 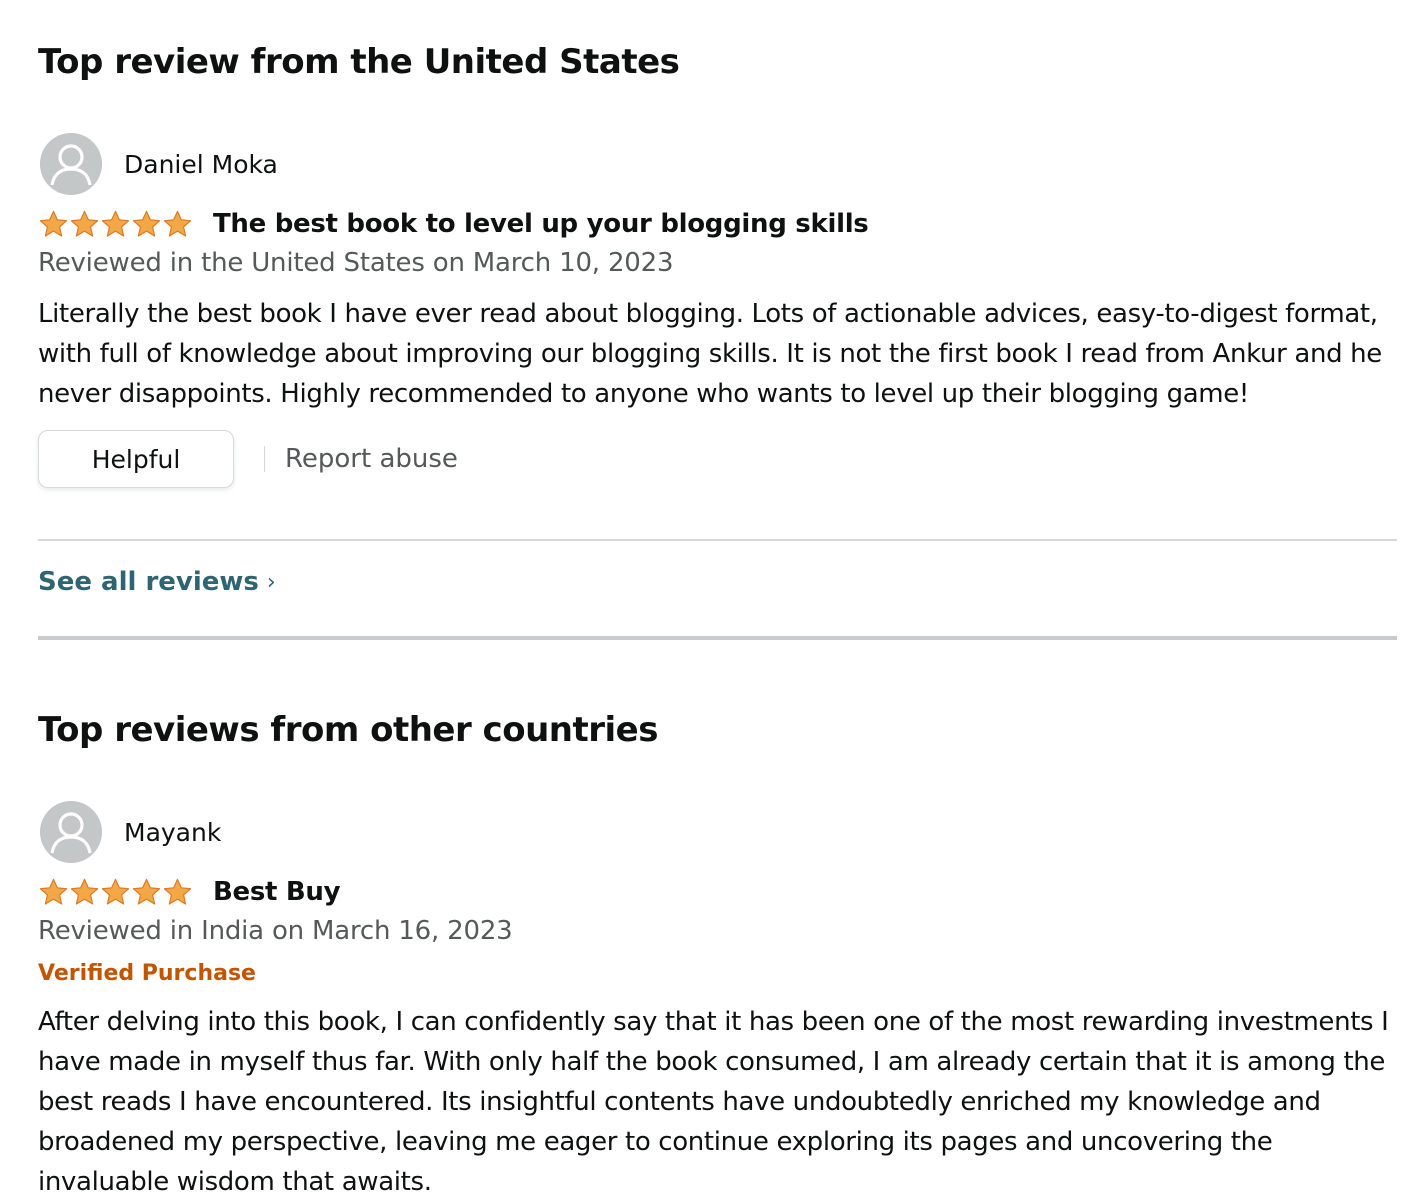 I want to click on see-all-label: See all reviews, so click(x=148, y=582).